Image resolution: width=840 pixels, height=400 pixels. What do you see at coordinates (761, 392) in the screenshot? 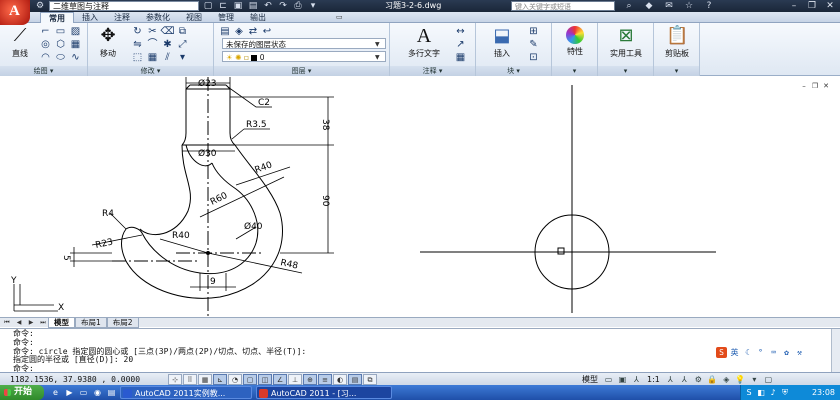
I see `network-icon: ◧` at bounding box center [761, 392].